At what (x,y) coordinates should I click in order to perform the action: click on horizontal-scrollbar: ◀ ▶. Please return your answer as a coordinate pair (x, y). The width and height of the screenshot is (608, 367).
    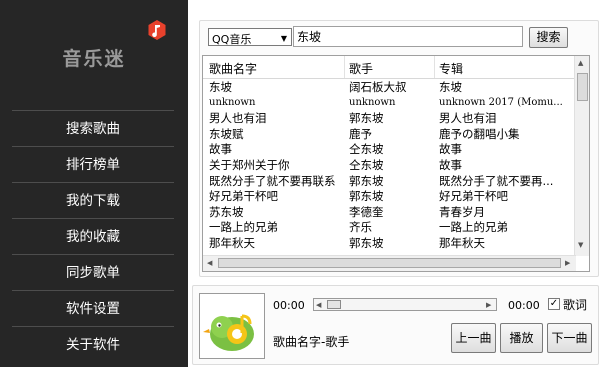
    Looking at the image, I should click on (389, 263).